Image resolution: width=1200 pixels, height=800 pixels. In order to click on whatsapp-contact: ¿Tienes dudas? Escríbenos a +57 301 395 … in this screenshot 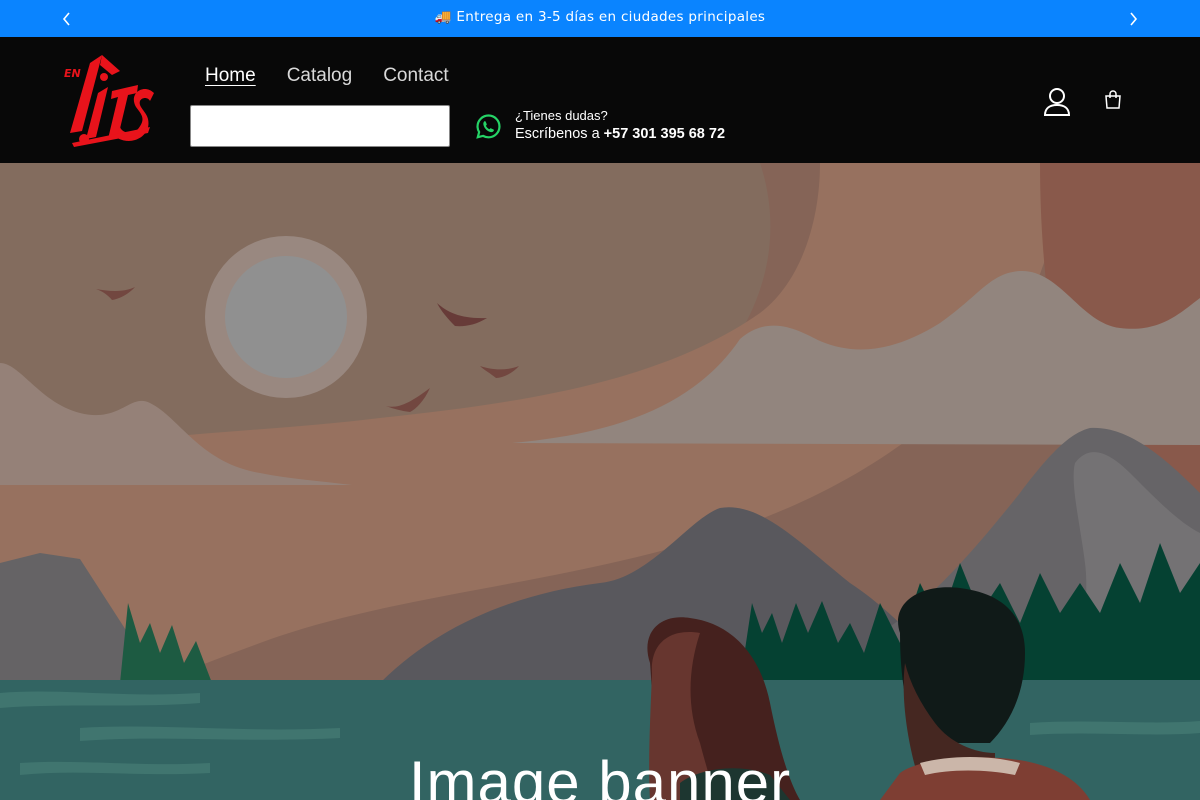, I will do `click(620, 125)`.